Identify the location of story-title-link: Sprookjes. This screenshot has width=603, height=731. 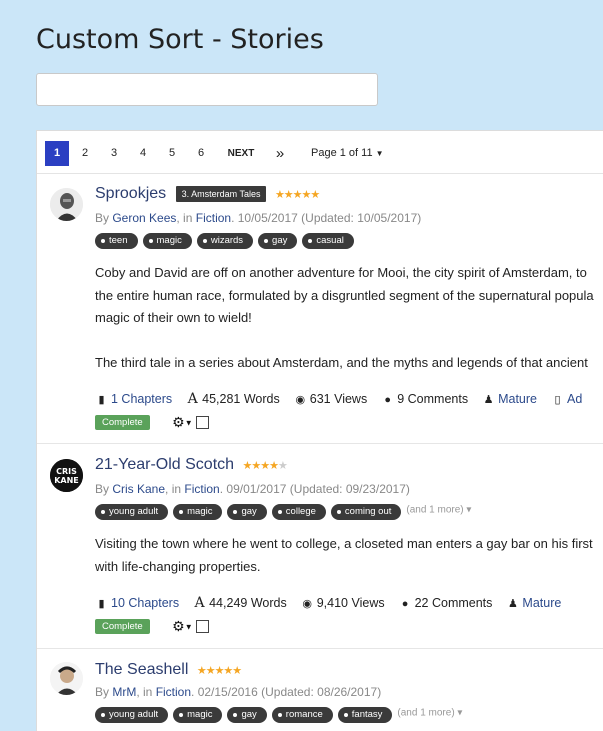
(130, 193).